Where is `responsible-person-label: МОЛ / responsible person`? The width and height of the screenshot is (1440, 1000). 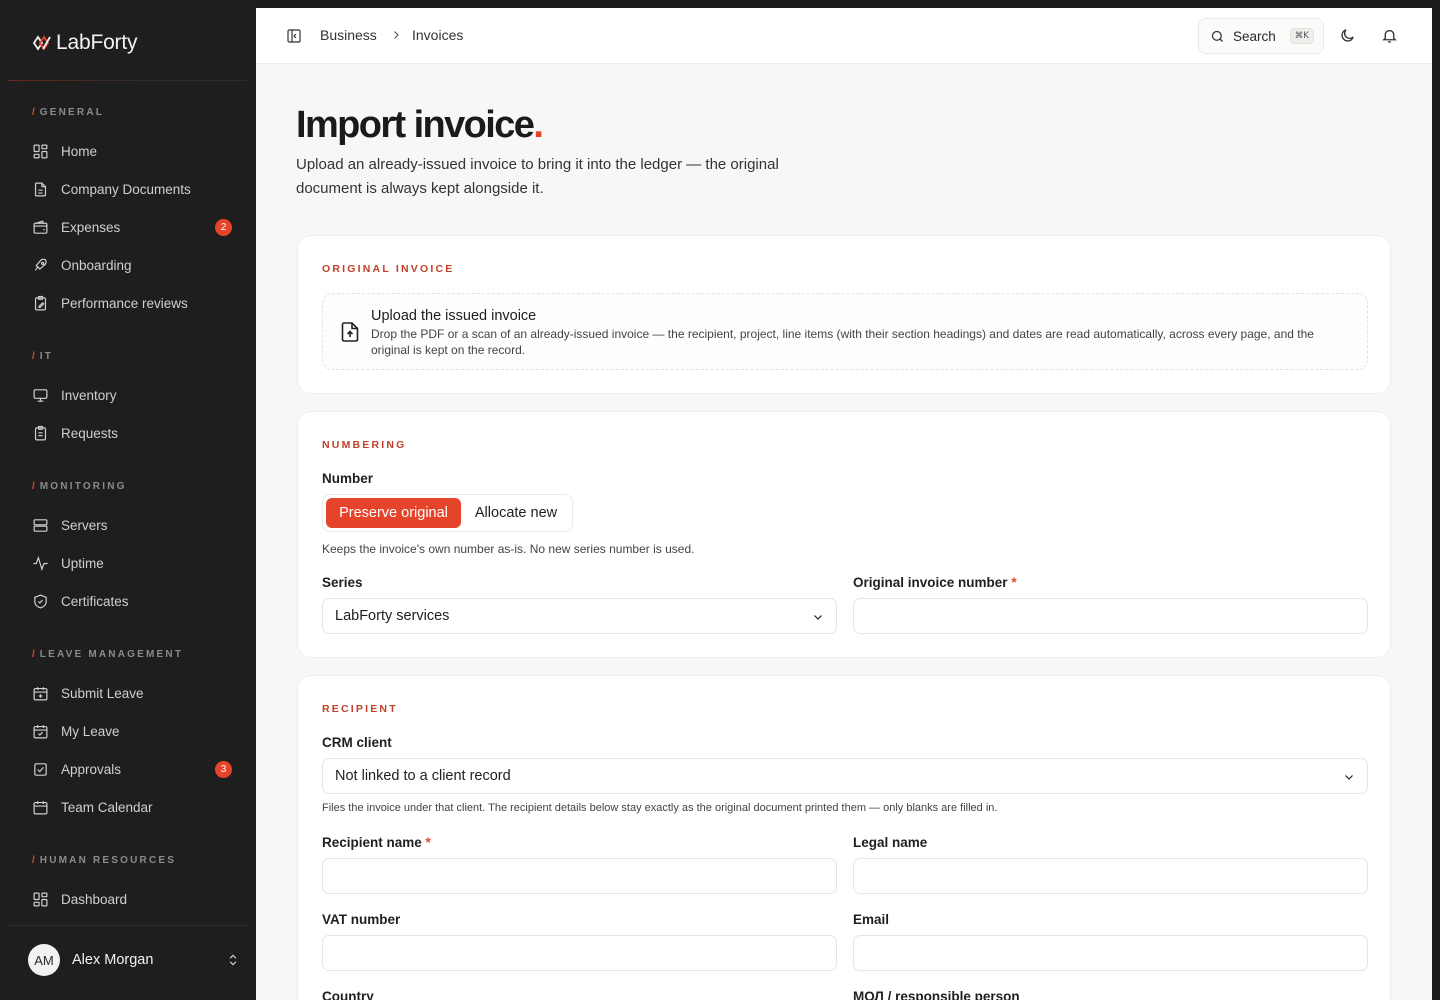 responsible-person-label: МОЛ / responsible person is located at coordinates (936, 994).